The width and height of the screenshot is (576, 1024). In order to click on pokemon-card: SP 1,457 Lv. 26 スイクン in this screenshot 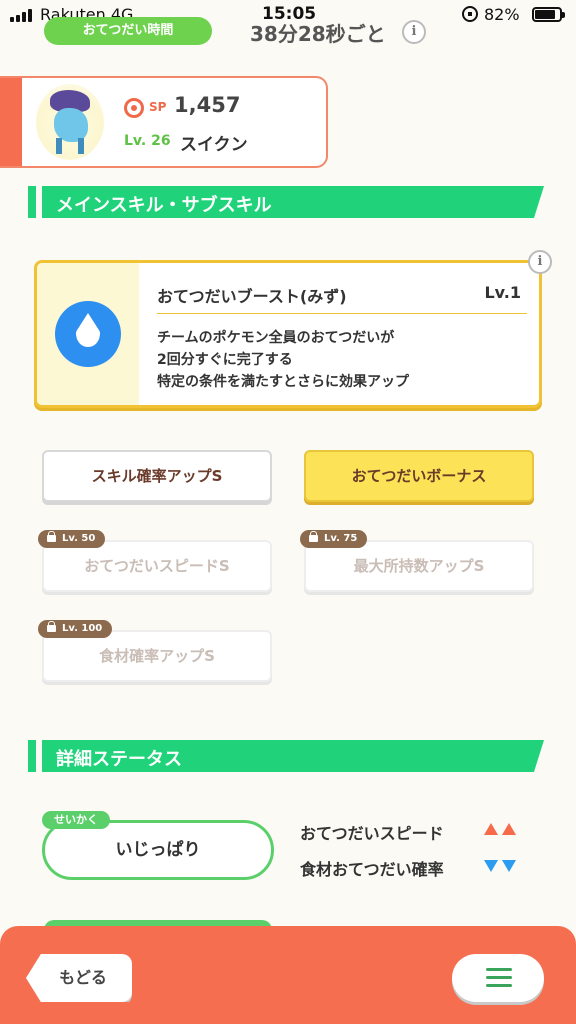, I will do `click(164, 122)`.